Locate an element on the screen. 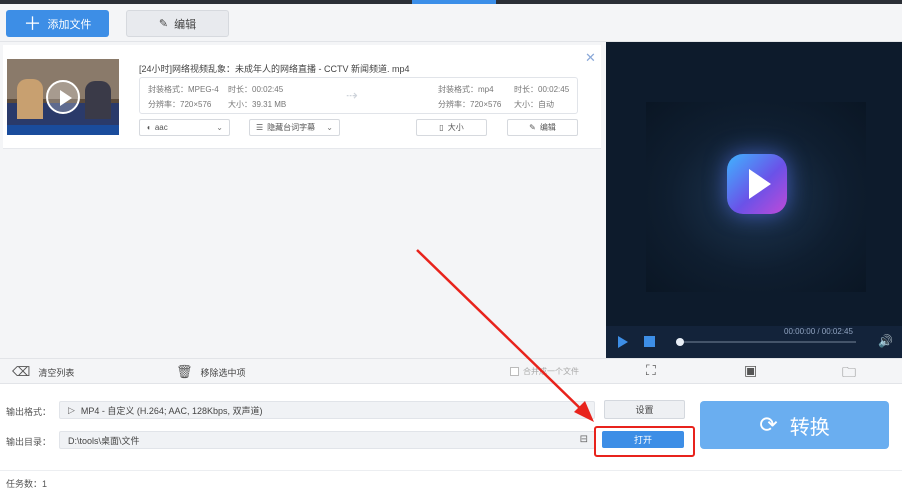 Image resolution: width=902 pixels, height=496 pixels. app-logo-play-icon is located at coordinates (757, 184).